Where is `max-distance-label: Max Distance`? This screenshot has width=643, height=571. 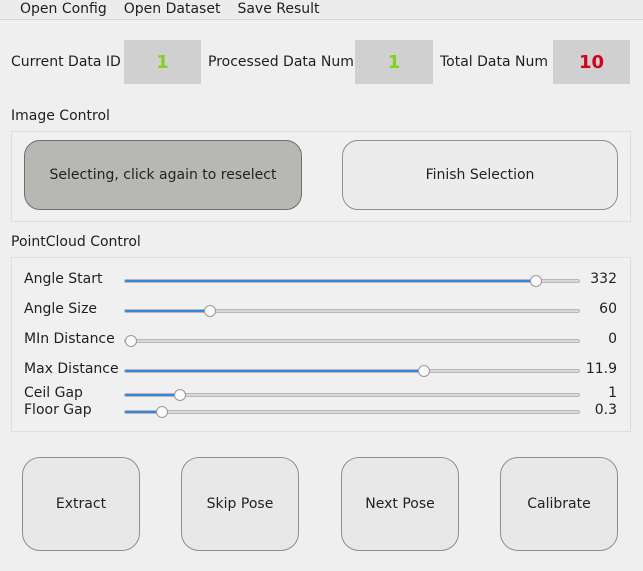 max-distance-label: Max Distance is located at coordinates (71, 369).